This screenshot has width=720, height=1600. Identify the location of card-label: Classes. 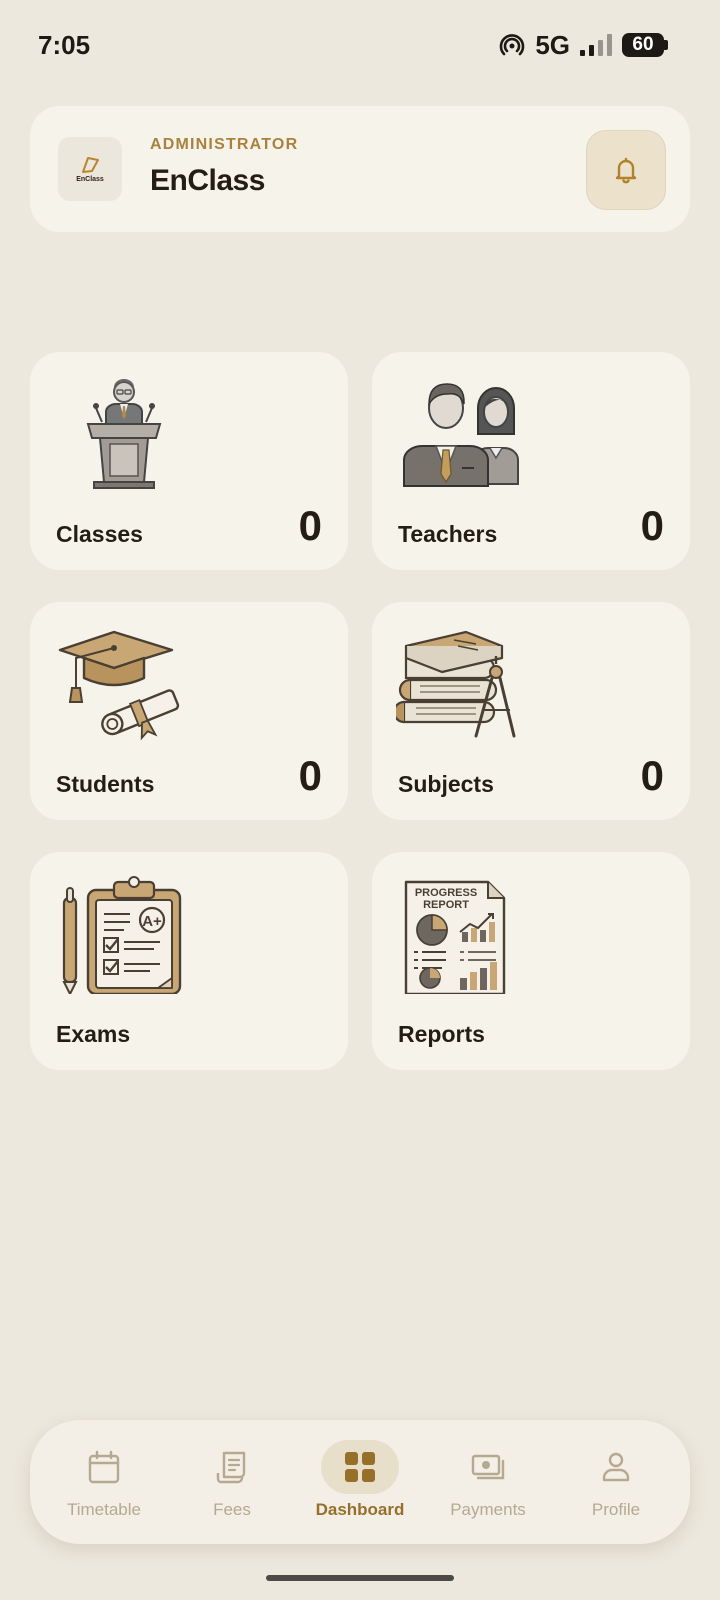
(99, 534).